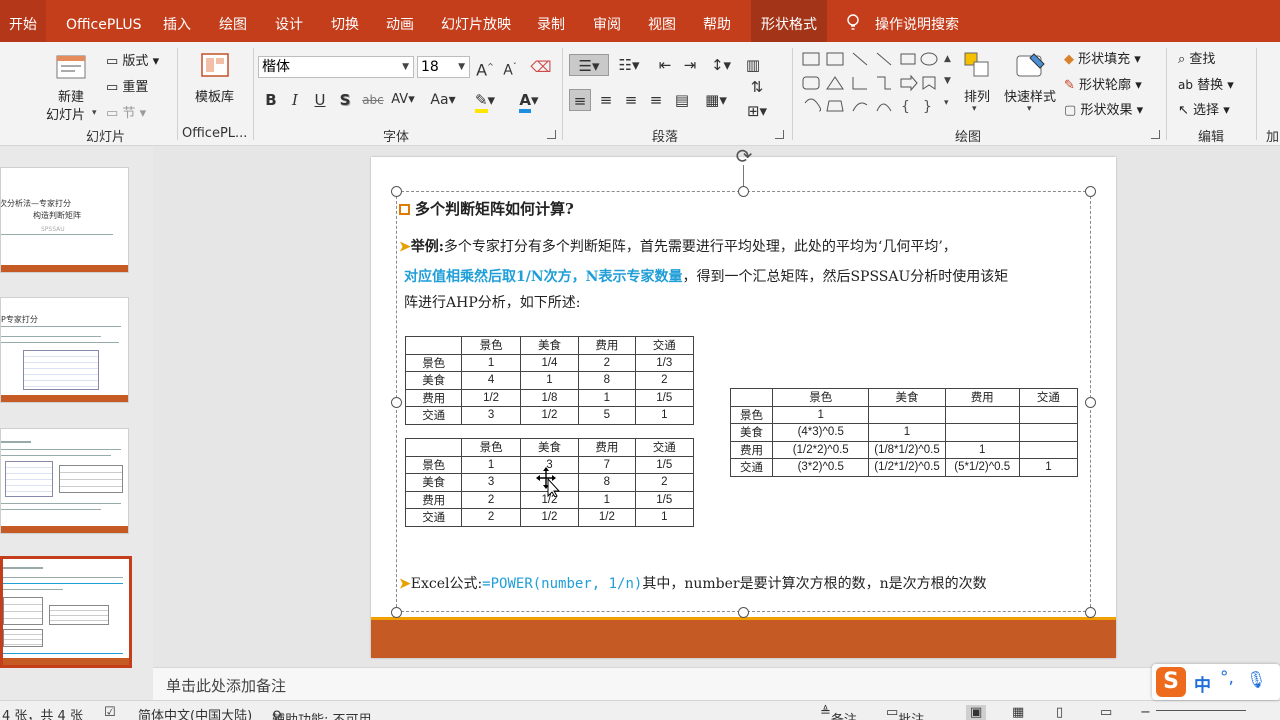  I want to click on new-slide-icon, so click(71, 67).